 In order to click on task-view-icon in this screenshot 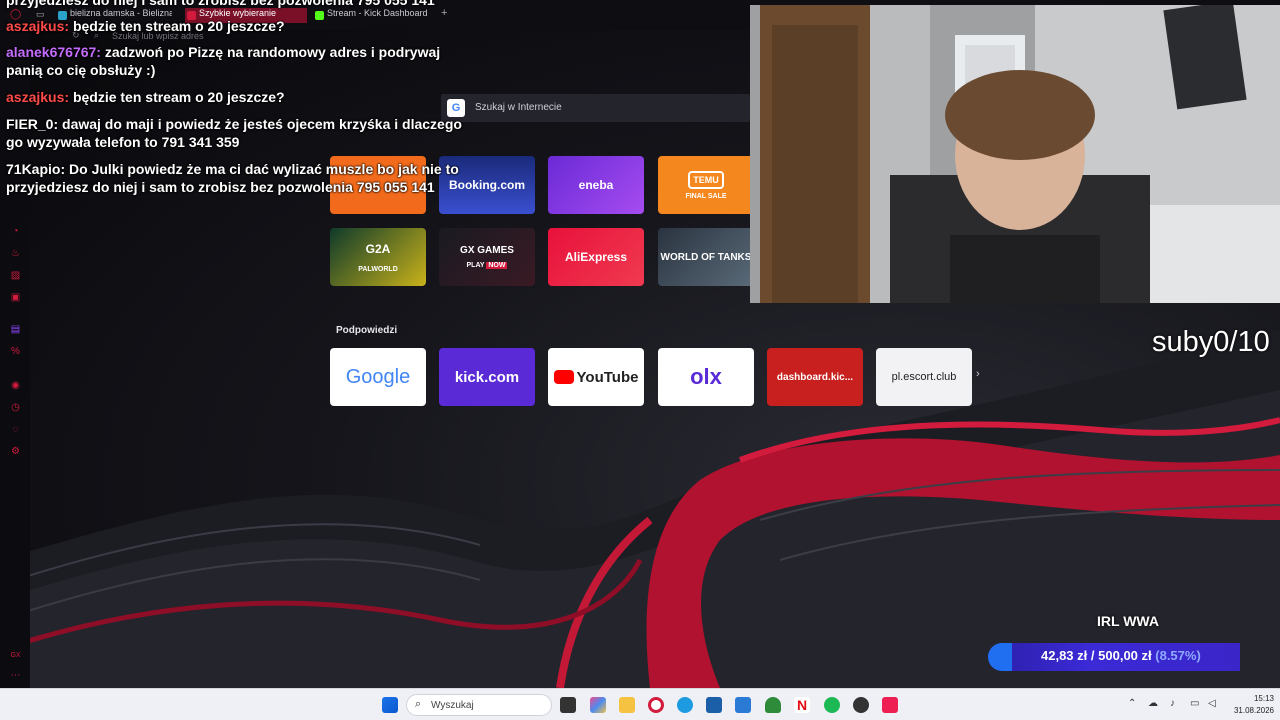, I will do `click(568, 705)`.